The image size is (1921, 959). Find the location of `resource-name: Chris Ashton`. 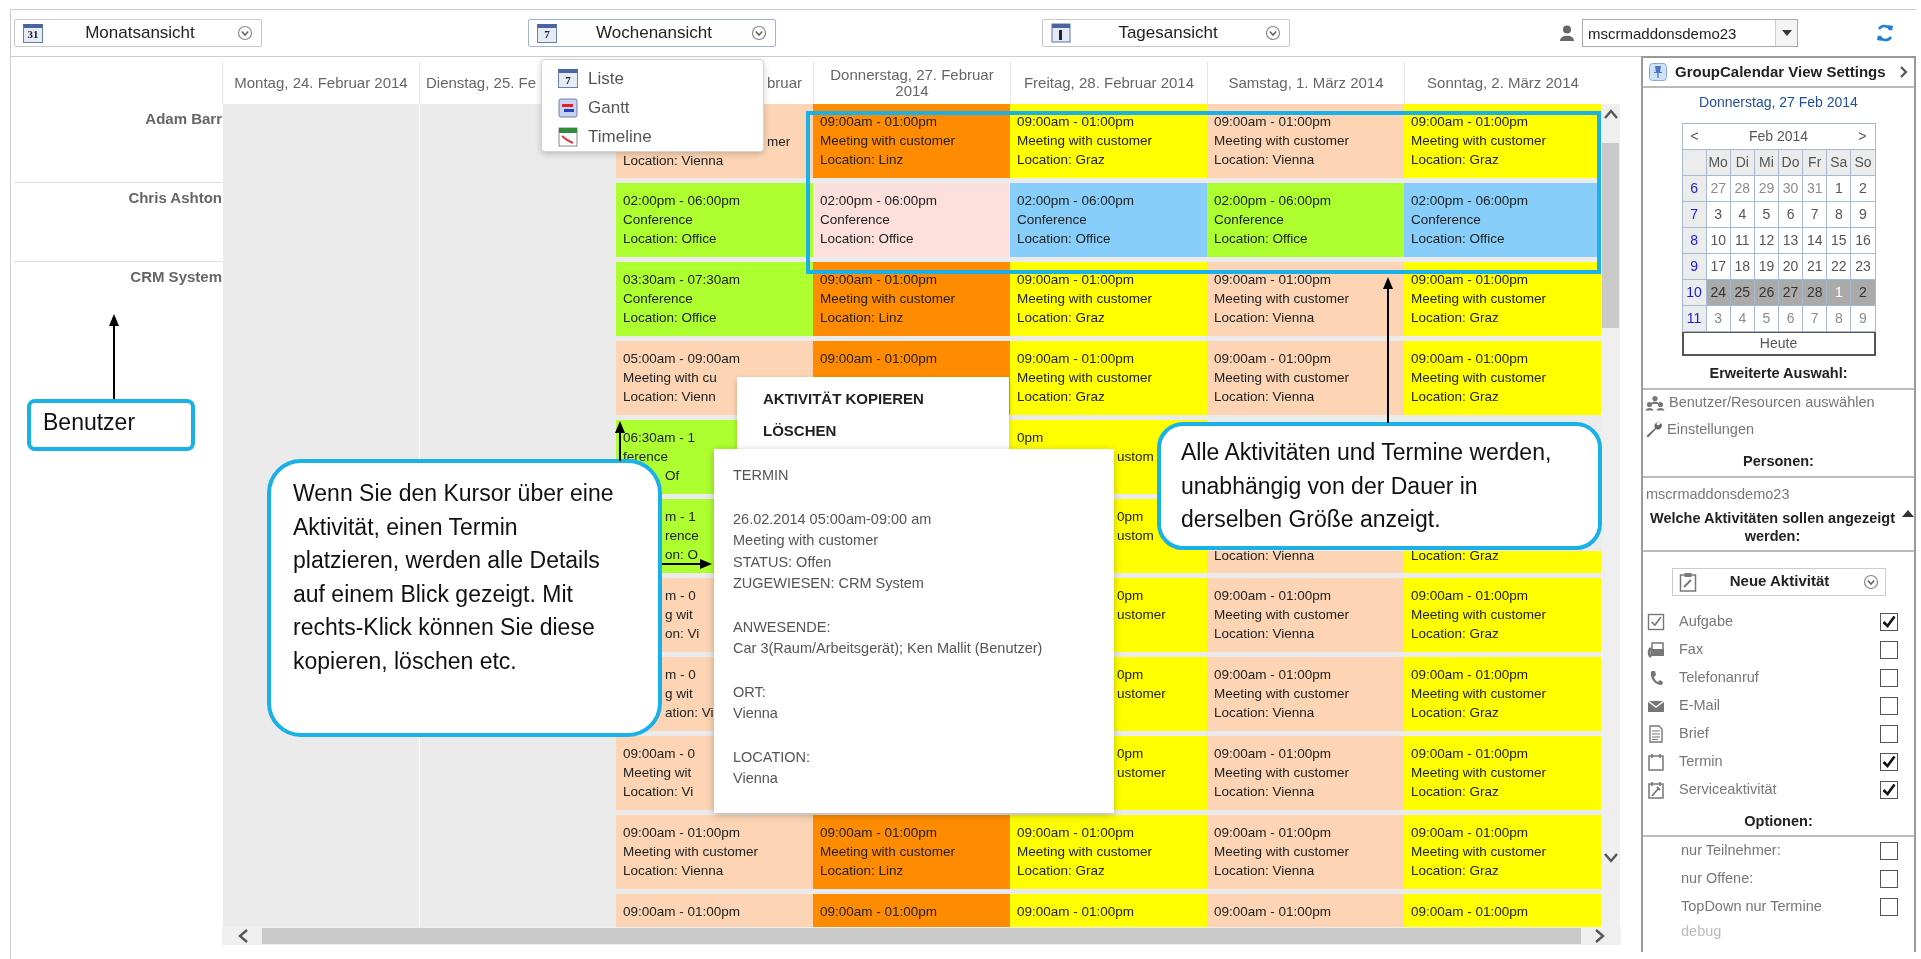

resource-name: Chris Ashton is located at coordinates (175, 198).